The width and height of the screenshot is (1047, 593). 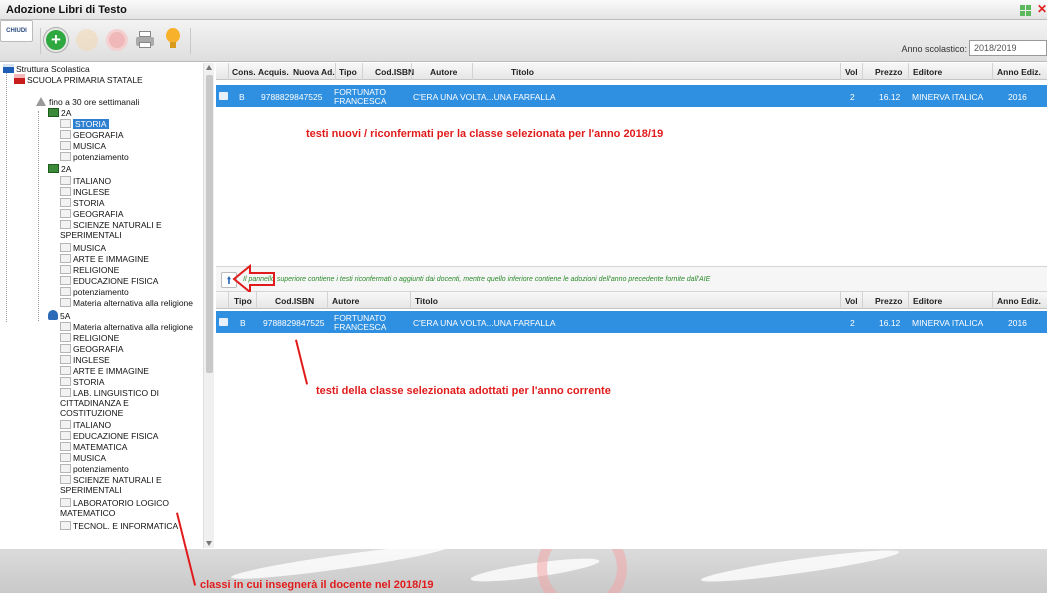 I want to click on tree-node-orario: fino a 30 ore settimanali, so click(x=87, y=102).